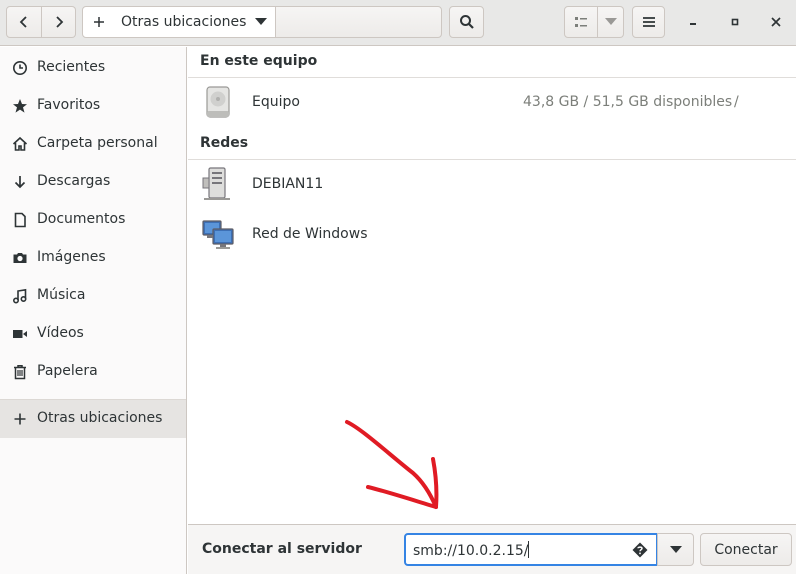 The height and width of the screenshot is (574, 796). Describe the element at coordinates (20, 68) in the screenshot. I see `clock-icon` at that location.